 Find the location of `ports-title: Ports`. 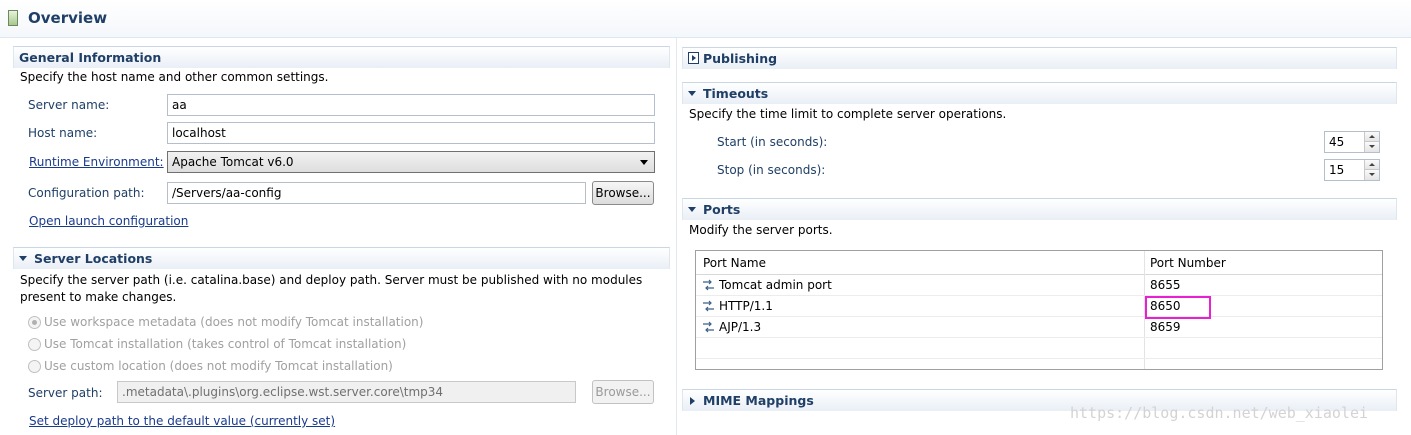

ports-title: Ports is located at coordinates (722, 209).